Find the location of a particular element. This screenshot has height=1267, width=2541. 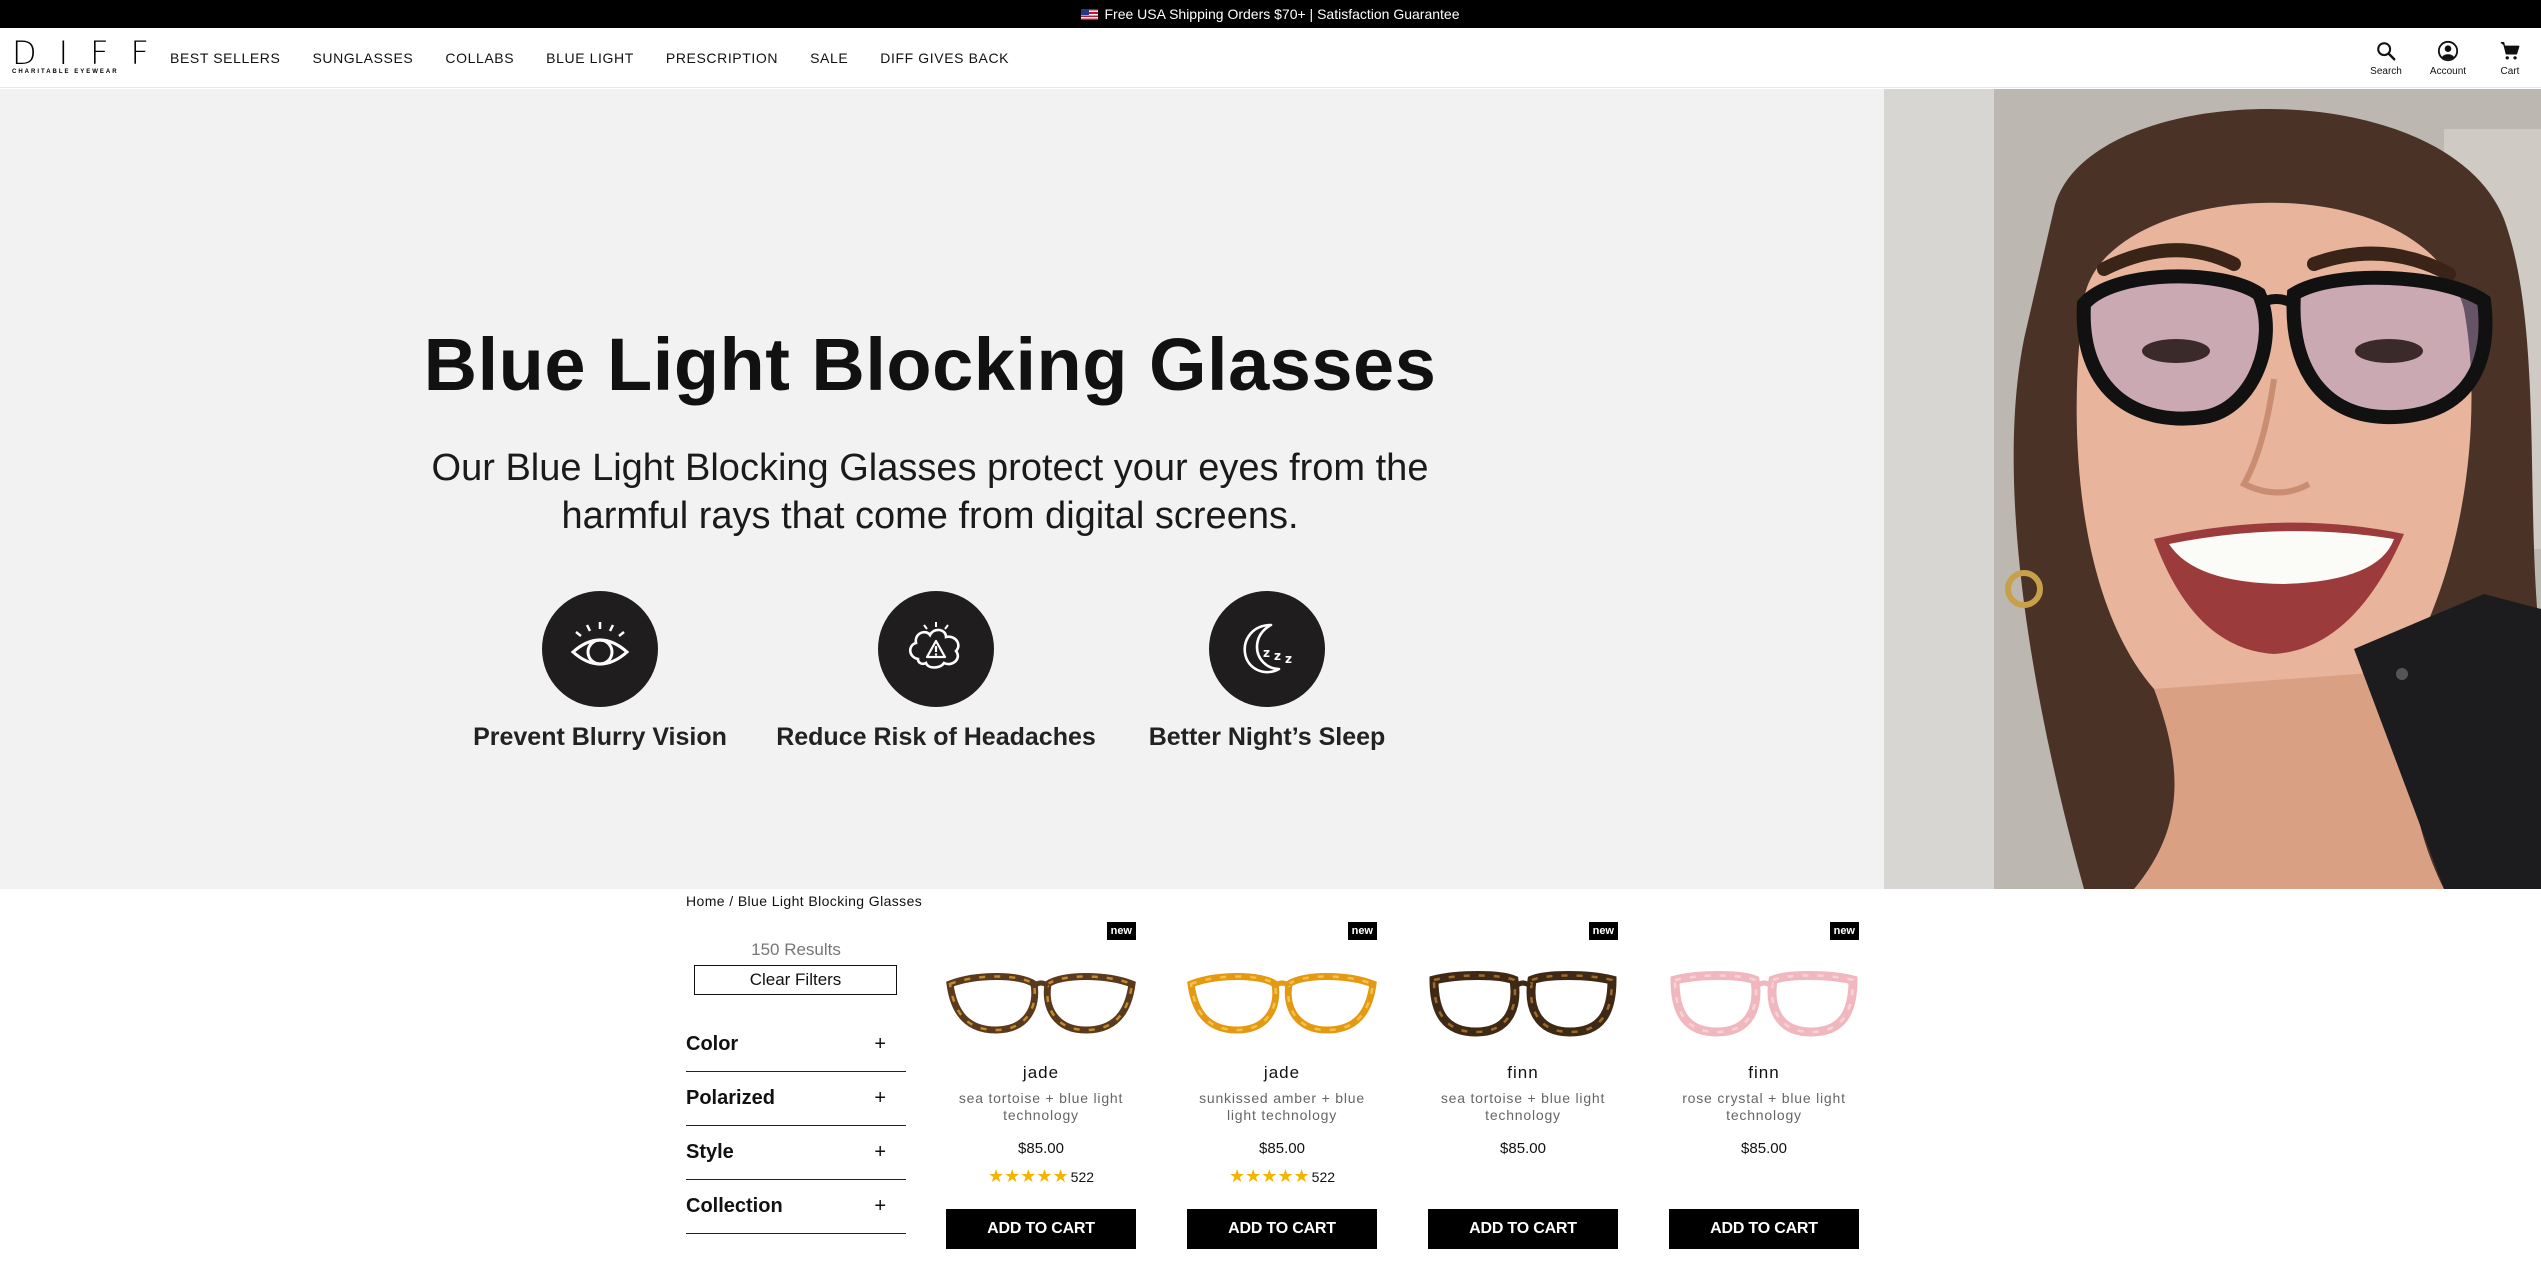

brain-warning-icon is located at coordinates (936, 649).